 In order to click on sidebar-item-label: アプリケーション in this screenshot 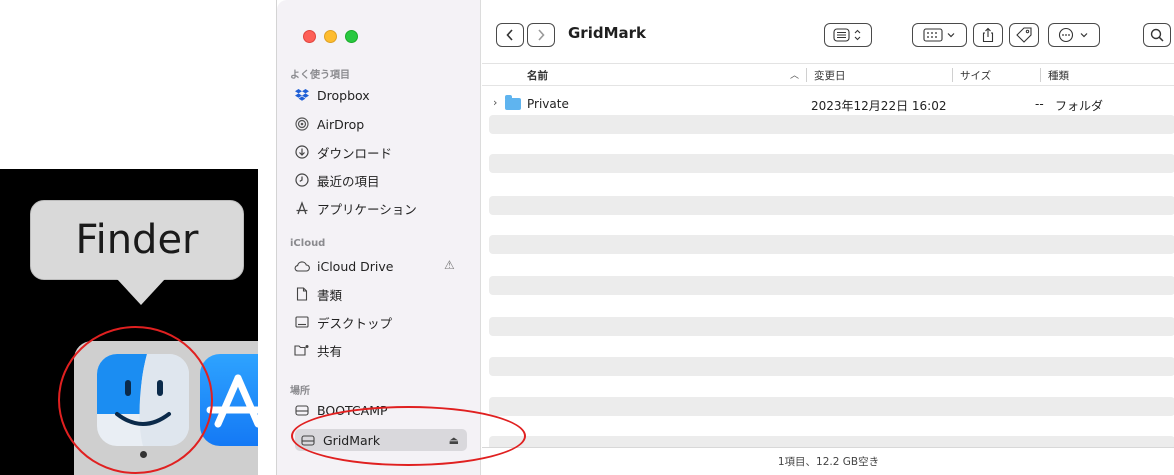, I will do `click(367, 209)`.